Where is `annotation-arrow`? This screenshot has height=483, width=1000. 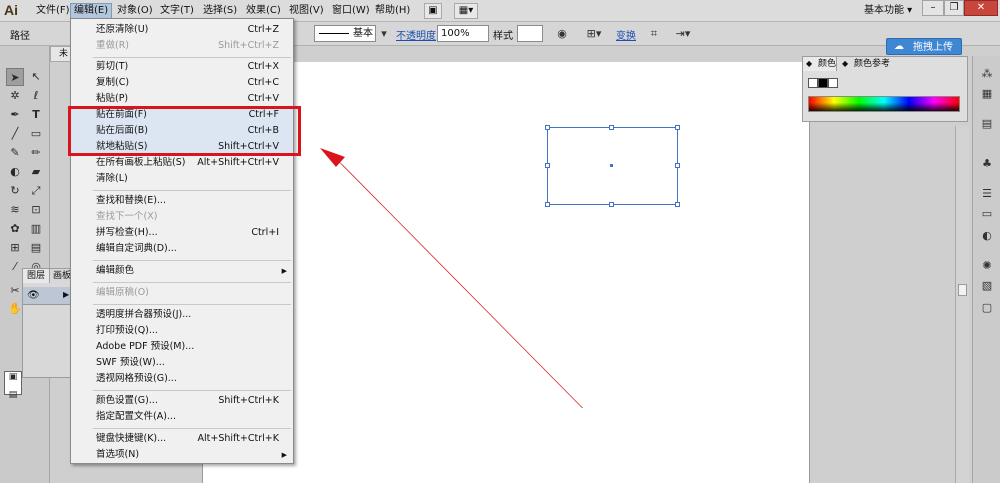
annotation-arrow is located at coordinates (451, 278).